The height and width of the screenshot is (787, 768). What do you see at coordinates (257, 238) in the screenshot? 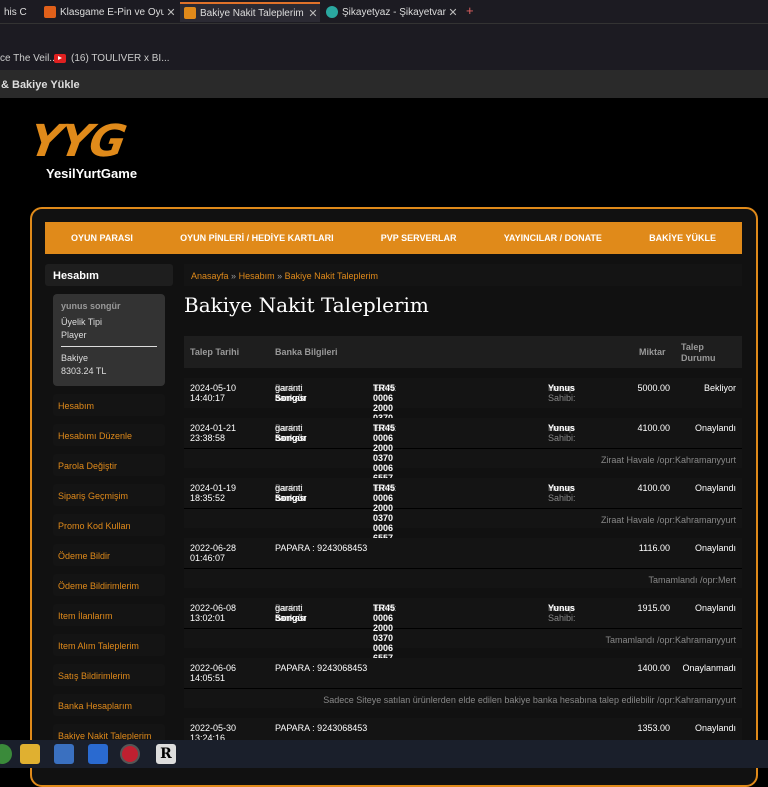
I see `nav-item-oyun-pinleri: OYUN PİNLERİ / HEDİYE KARTLARI` at bounding box center [257, 238].